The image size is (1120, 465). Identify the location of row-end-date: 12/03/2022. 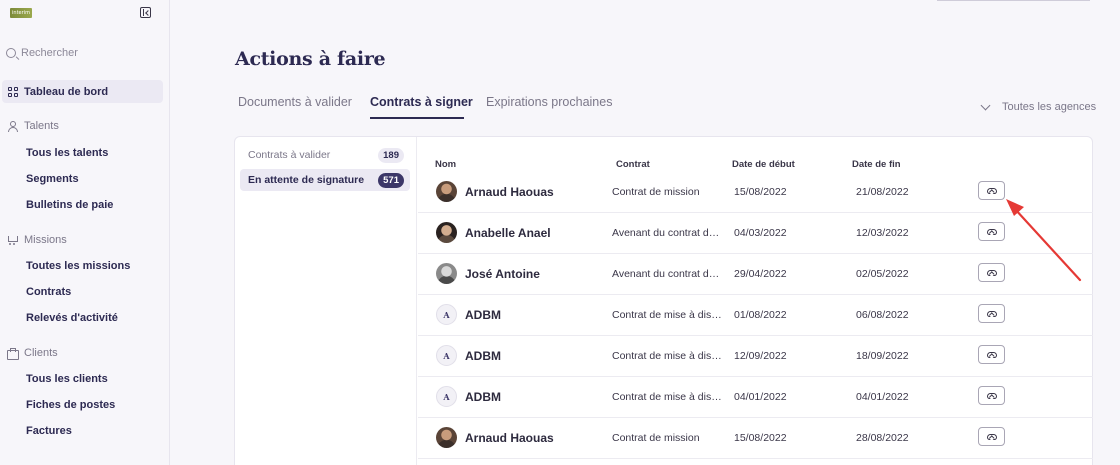
(882, 233).